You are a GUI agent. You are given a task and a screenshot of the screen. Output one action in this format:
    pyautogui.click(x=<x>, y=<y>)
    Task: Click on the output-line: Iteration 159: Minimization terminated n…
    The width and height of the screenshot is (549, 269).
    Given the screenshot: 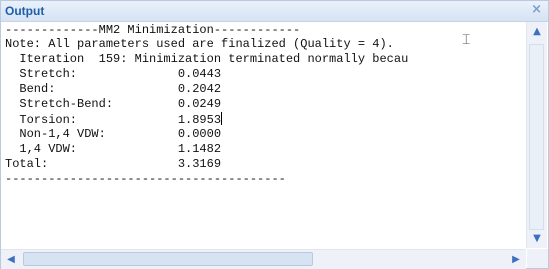 What is the action you would take?
    pyautogui.click(x=207, y=59)
    